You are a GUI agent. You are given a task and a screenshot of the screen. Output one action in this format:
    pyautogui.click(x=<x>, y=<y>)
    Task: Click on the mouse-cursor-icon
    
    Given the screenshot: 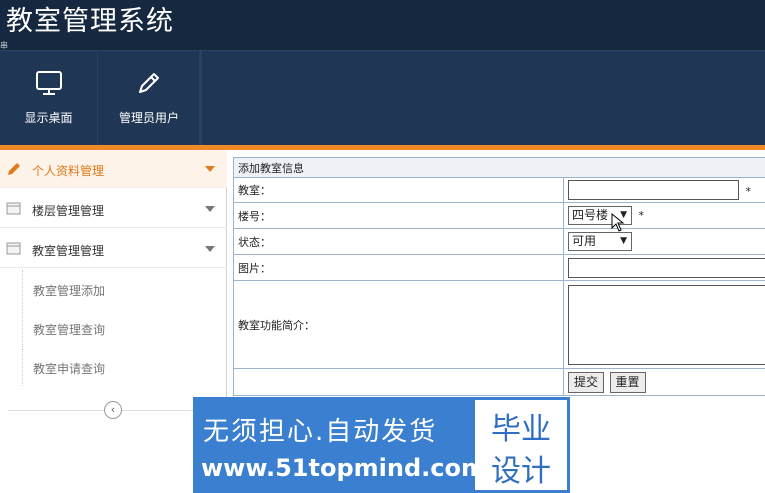 What is the action you would take?
    pyautogui.click(x=618, y=222)
    